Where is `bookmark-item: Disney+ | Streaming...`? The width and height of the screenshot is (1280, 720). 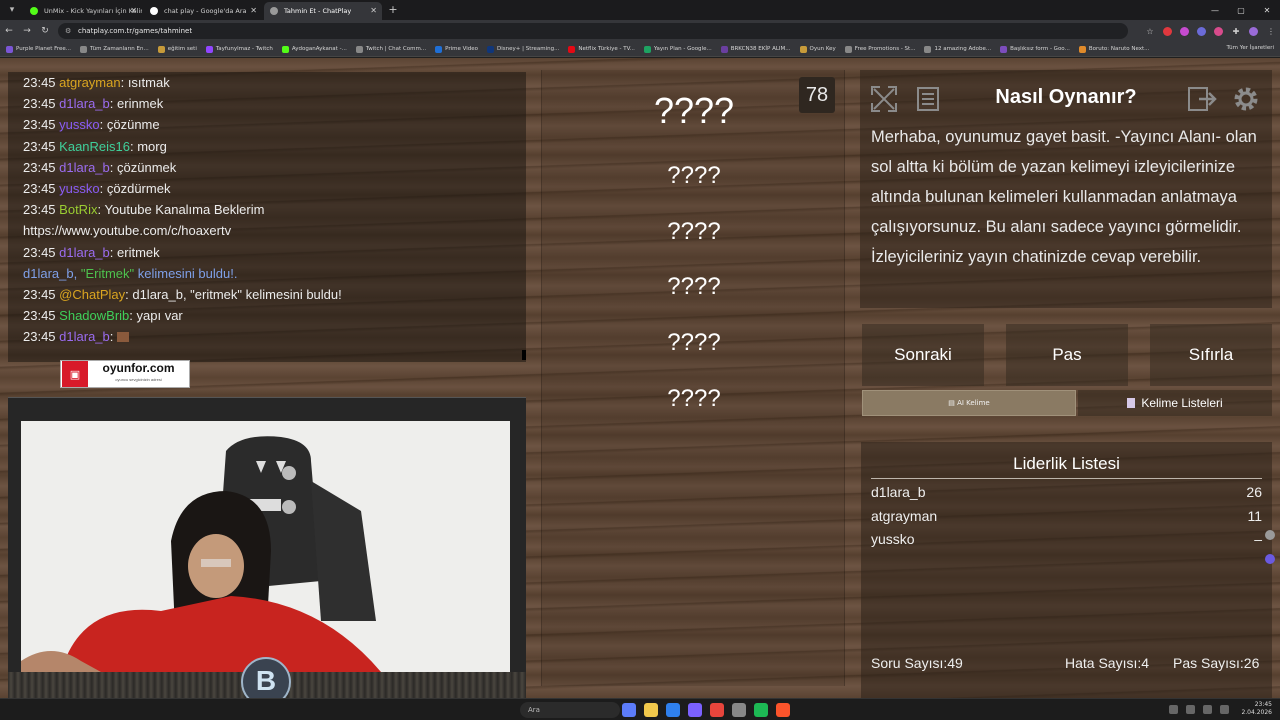
bookmark-item: Disney+ | Streaming... is located at coordinates (523, 49).